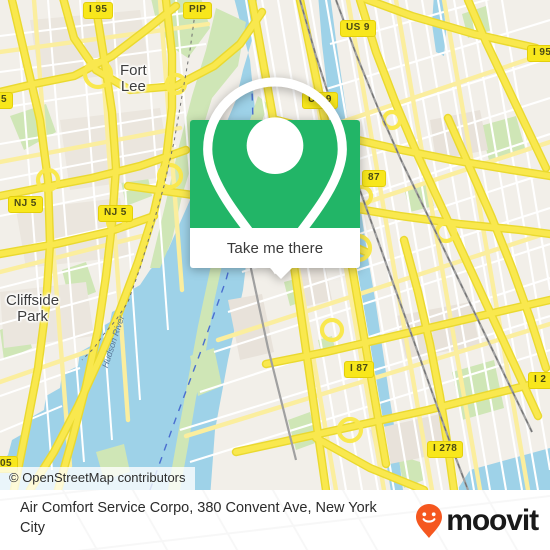  Describe the element at coordinates (6, 100) in the screenshot. I see `road-shield-5-clipped: 5` at that location.